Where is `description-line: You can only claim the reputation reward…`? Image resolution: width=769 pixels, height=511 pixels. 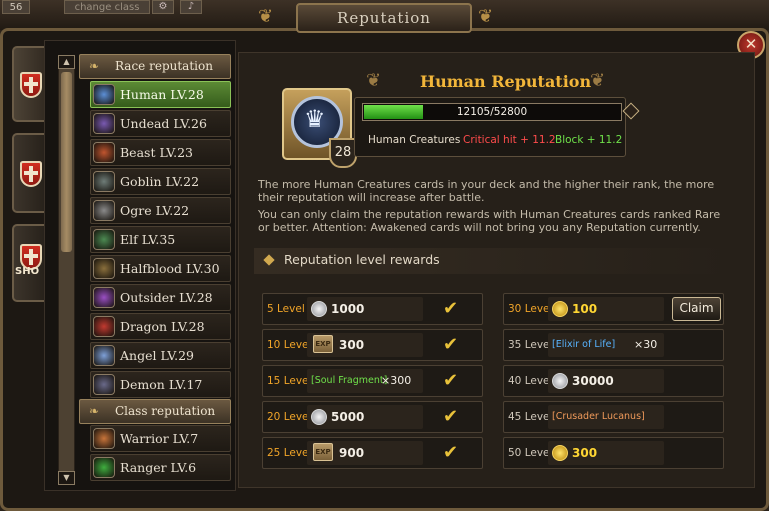
description-line: You can only claim the reputation reward… is located at coordinates (489, 214).